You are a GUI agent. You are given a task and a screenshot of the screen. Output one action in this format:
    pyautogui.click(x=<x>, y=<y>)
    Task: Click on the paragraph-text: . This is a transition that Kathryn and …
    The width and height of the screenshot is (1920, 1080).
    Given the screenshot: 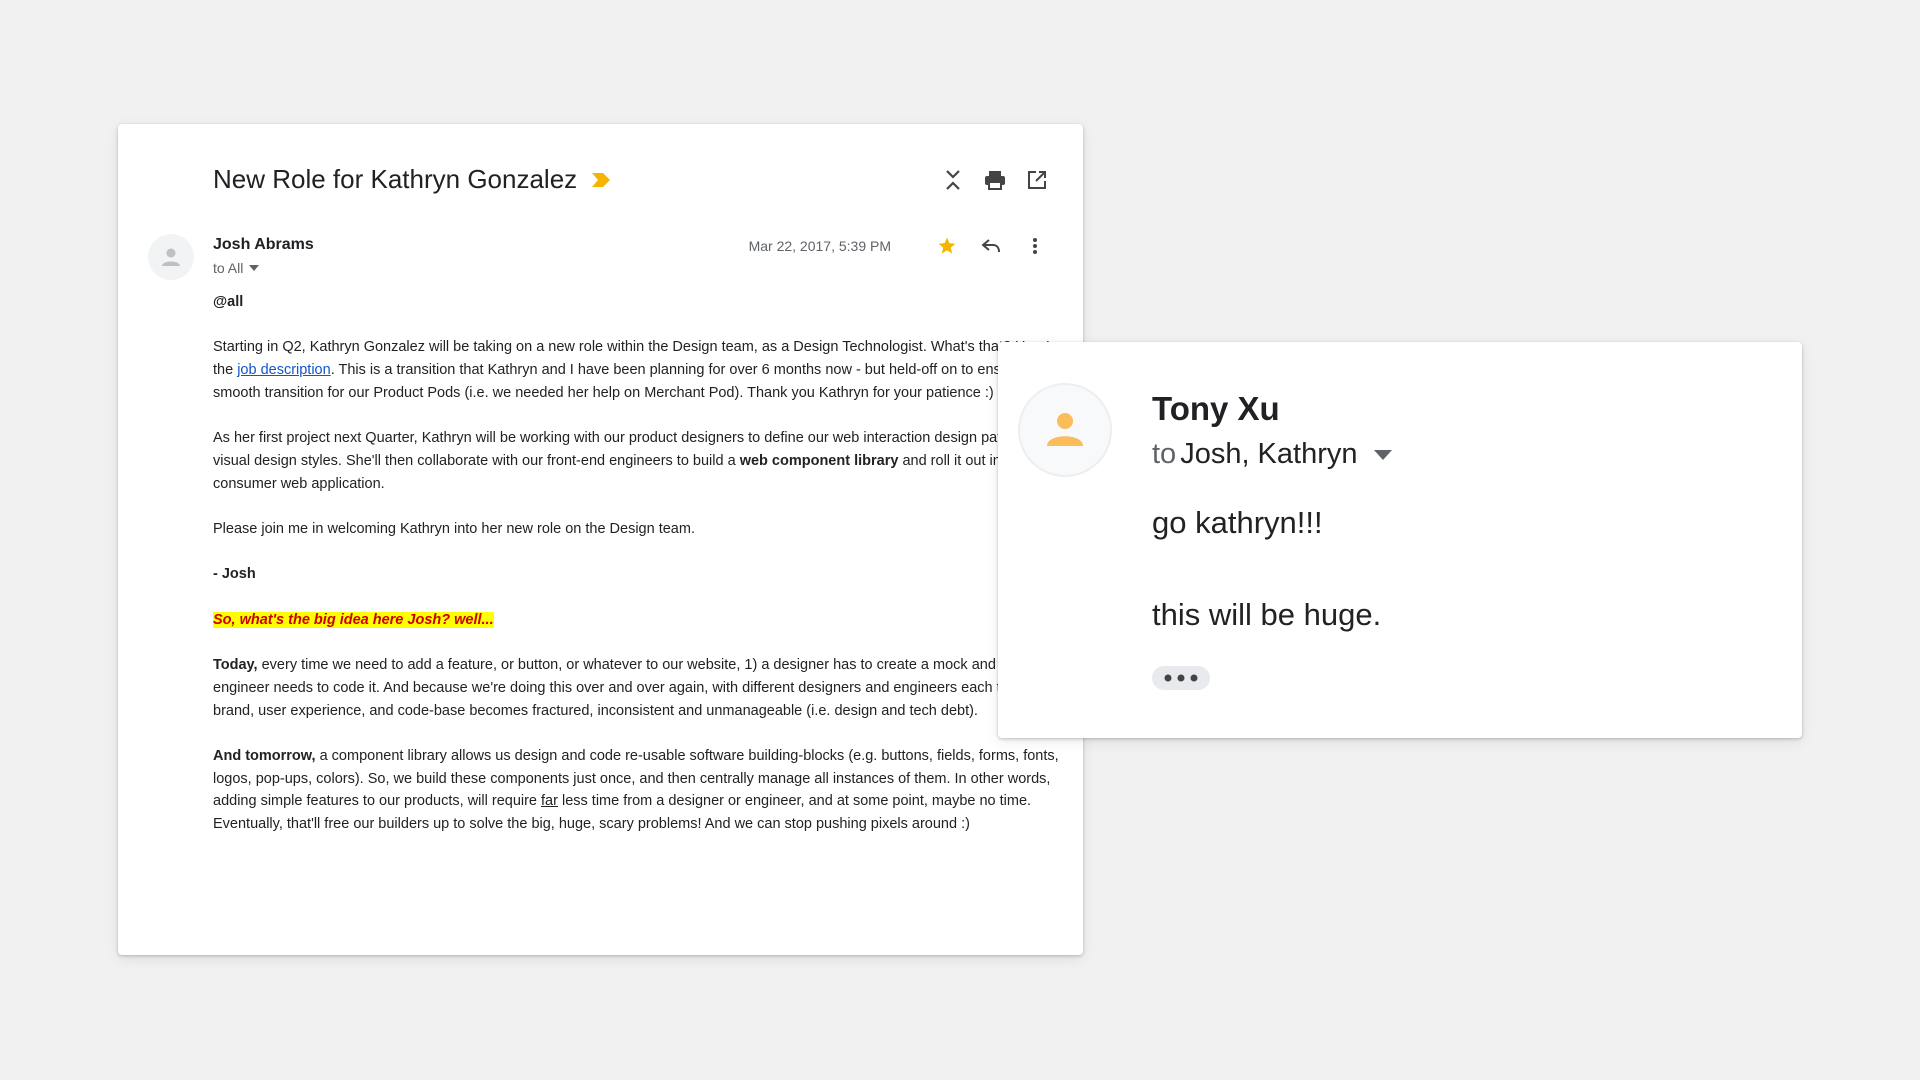 What is the action you would take?
    pyautogui.click(x=623, y=381)
    